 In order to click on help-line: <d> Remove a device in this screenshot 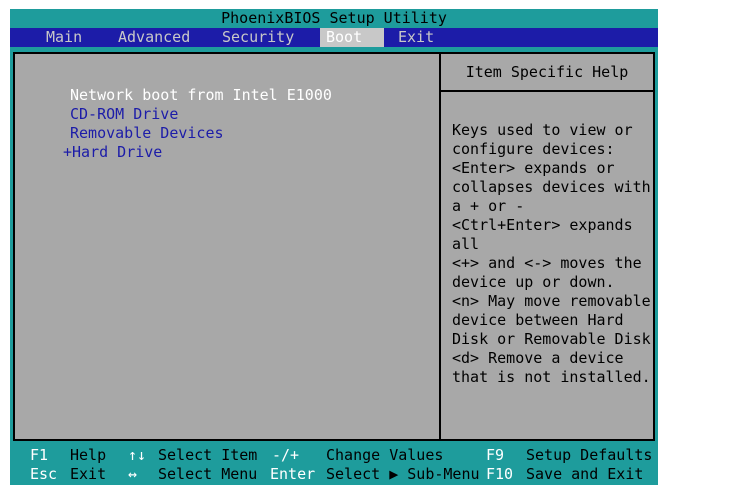, I will do `click(538, 358)`.